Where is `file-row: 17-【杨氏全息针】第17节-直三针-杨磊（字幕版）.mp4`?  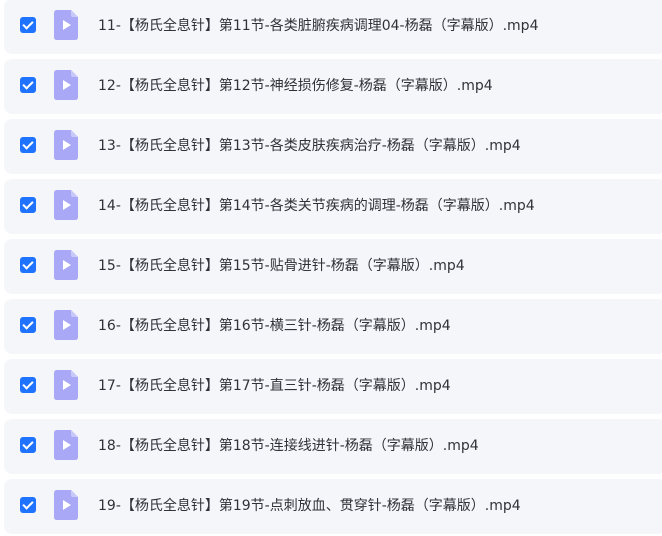 file-row: 17-【杨氏全息针】第17节-直三针-杨磊（字幕版）.mp4 is located at coordinates (333, 386).